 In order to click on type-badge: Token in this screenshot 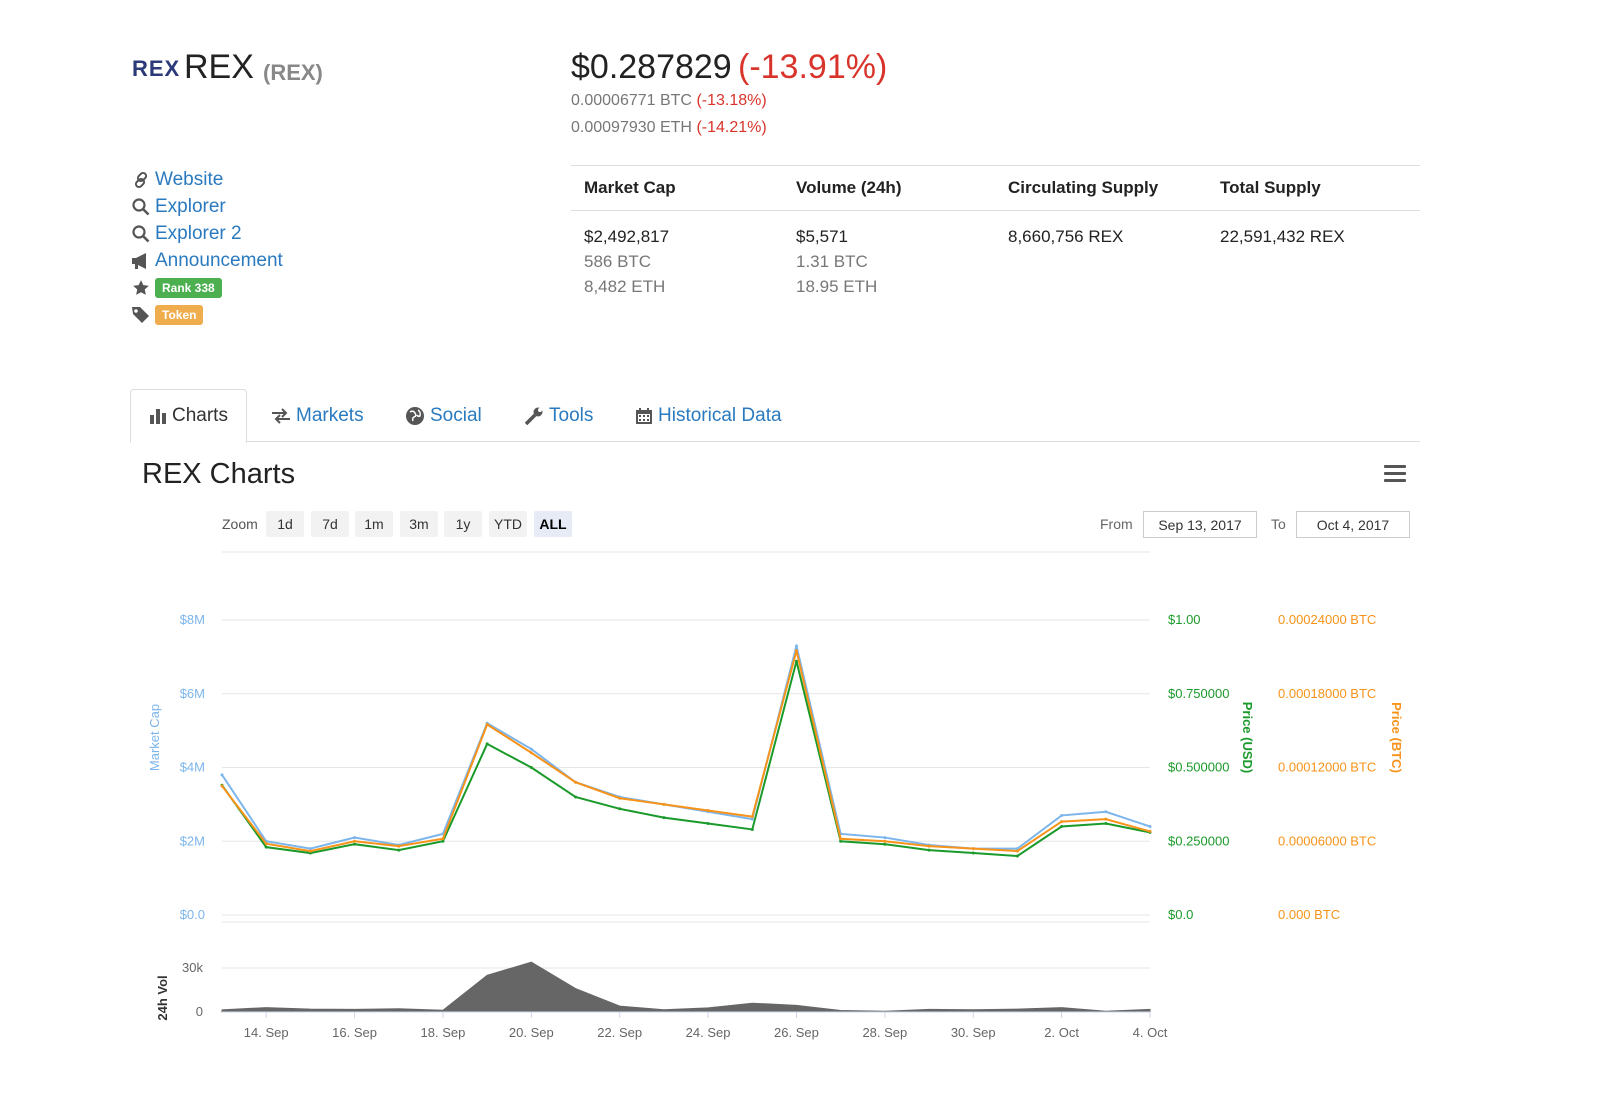, I will do `click(179, 314)`.